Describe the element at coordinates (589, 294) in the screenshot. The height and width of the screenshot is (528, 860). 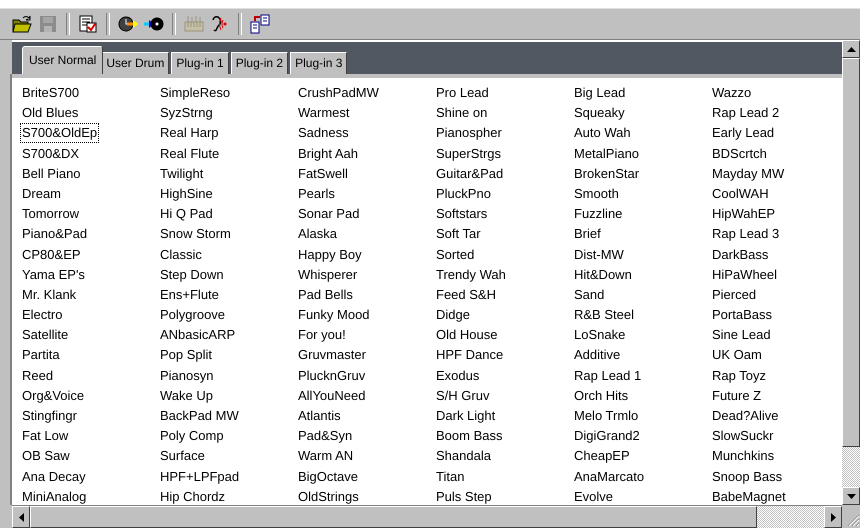
I see `list-item: Sand` at that location.